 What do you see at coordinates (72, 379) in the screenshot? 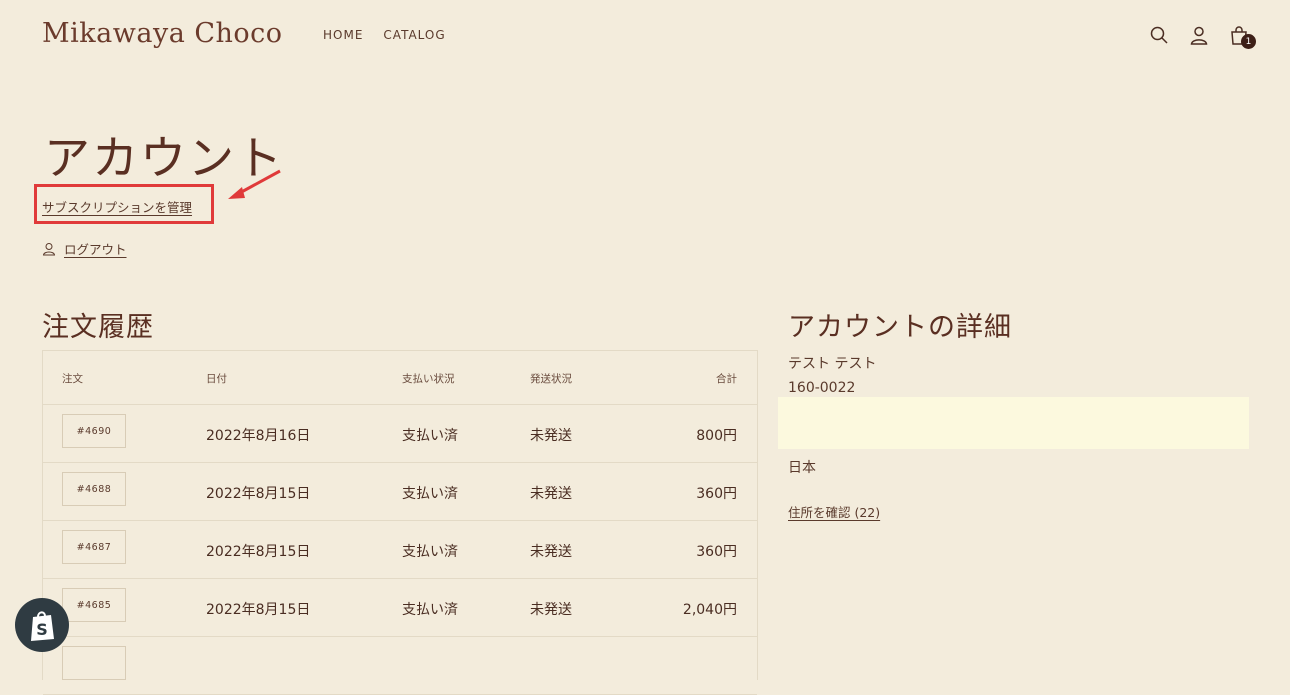
I see `col-order: 注文` at bounding box center [72, 379].